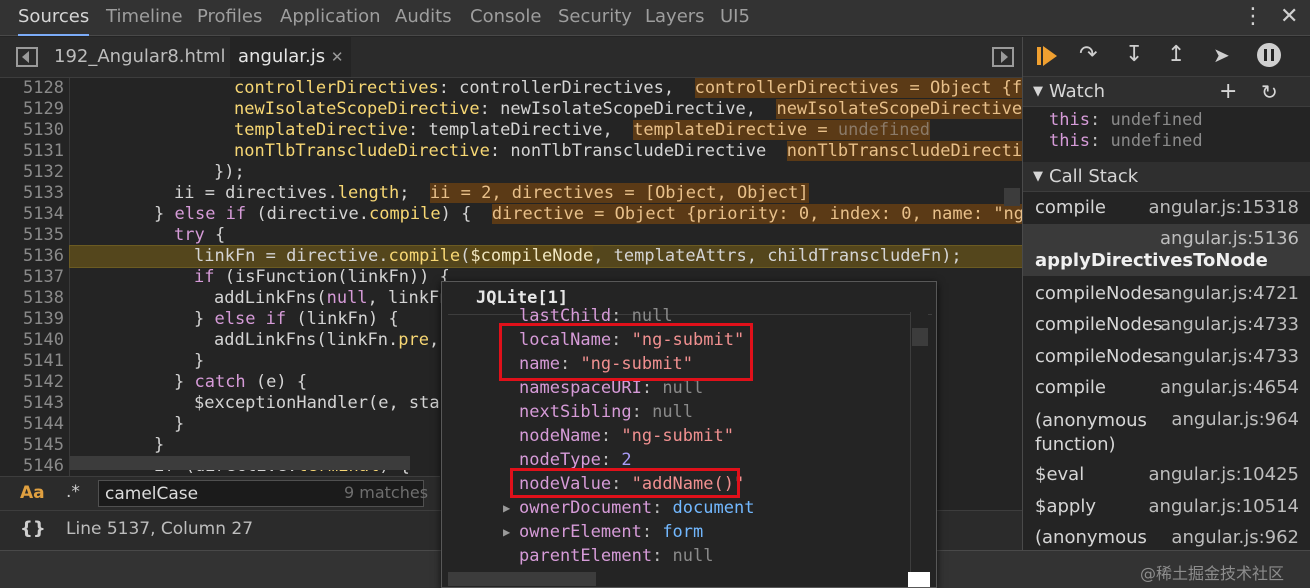  What do you see at coordinates (229, 18) in the screenshot?
I see `tab-profiles: Profiles` at bounding box center [229, 18].